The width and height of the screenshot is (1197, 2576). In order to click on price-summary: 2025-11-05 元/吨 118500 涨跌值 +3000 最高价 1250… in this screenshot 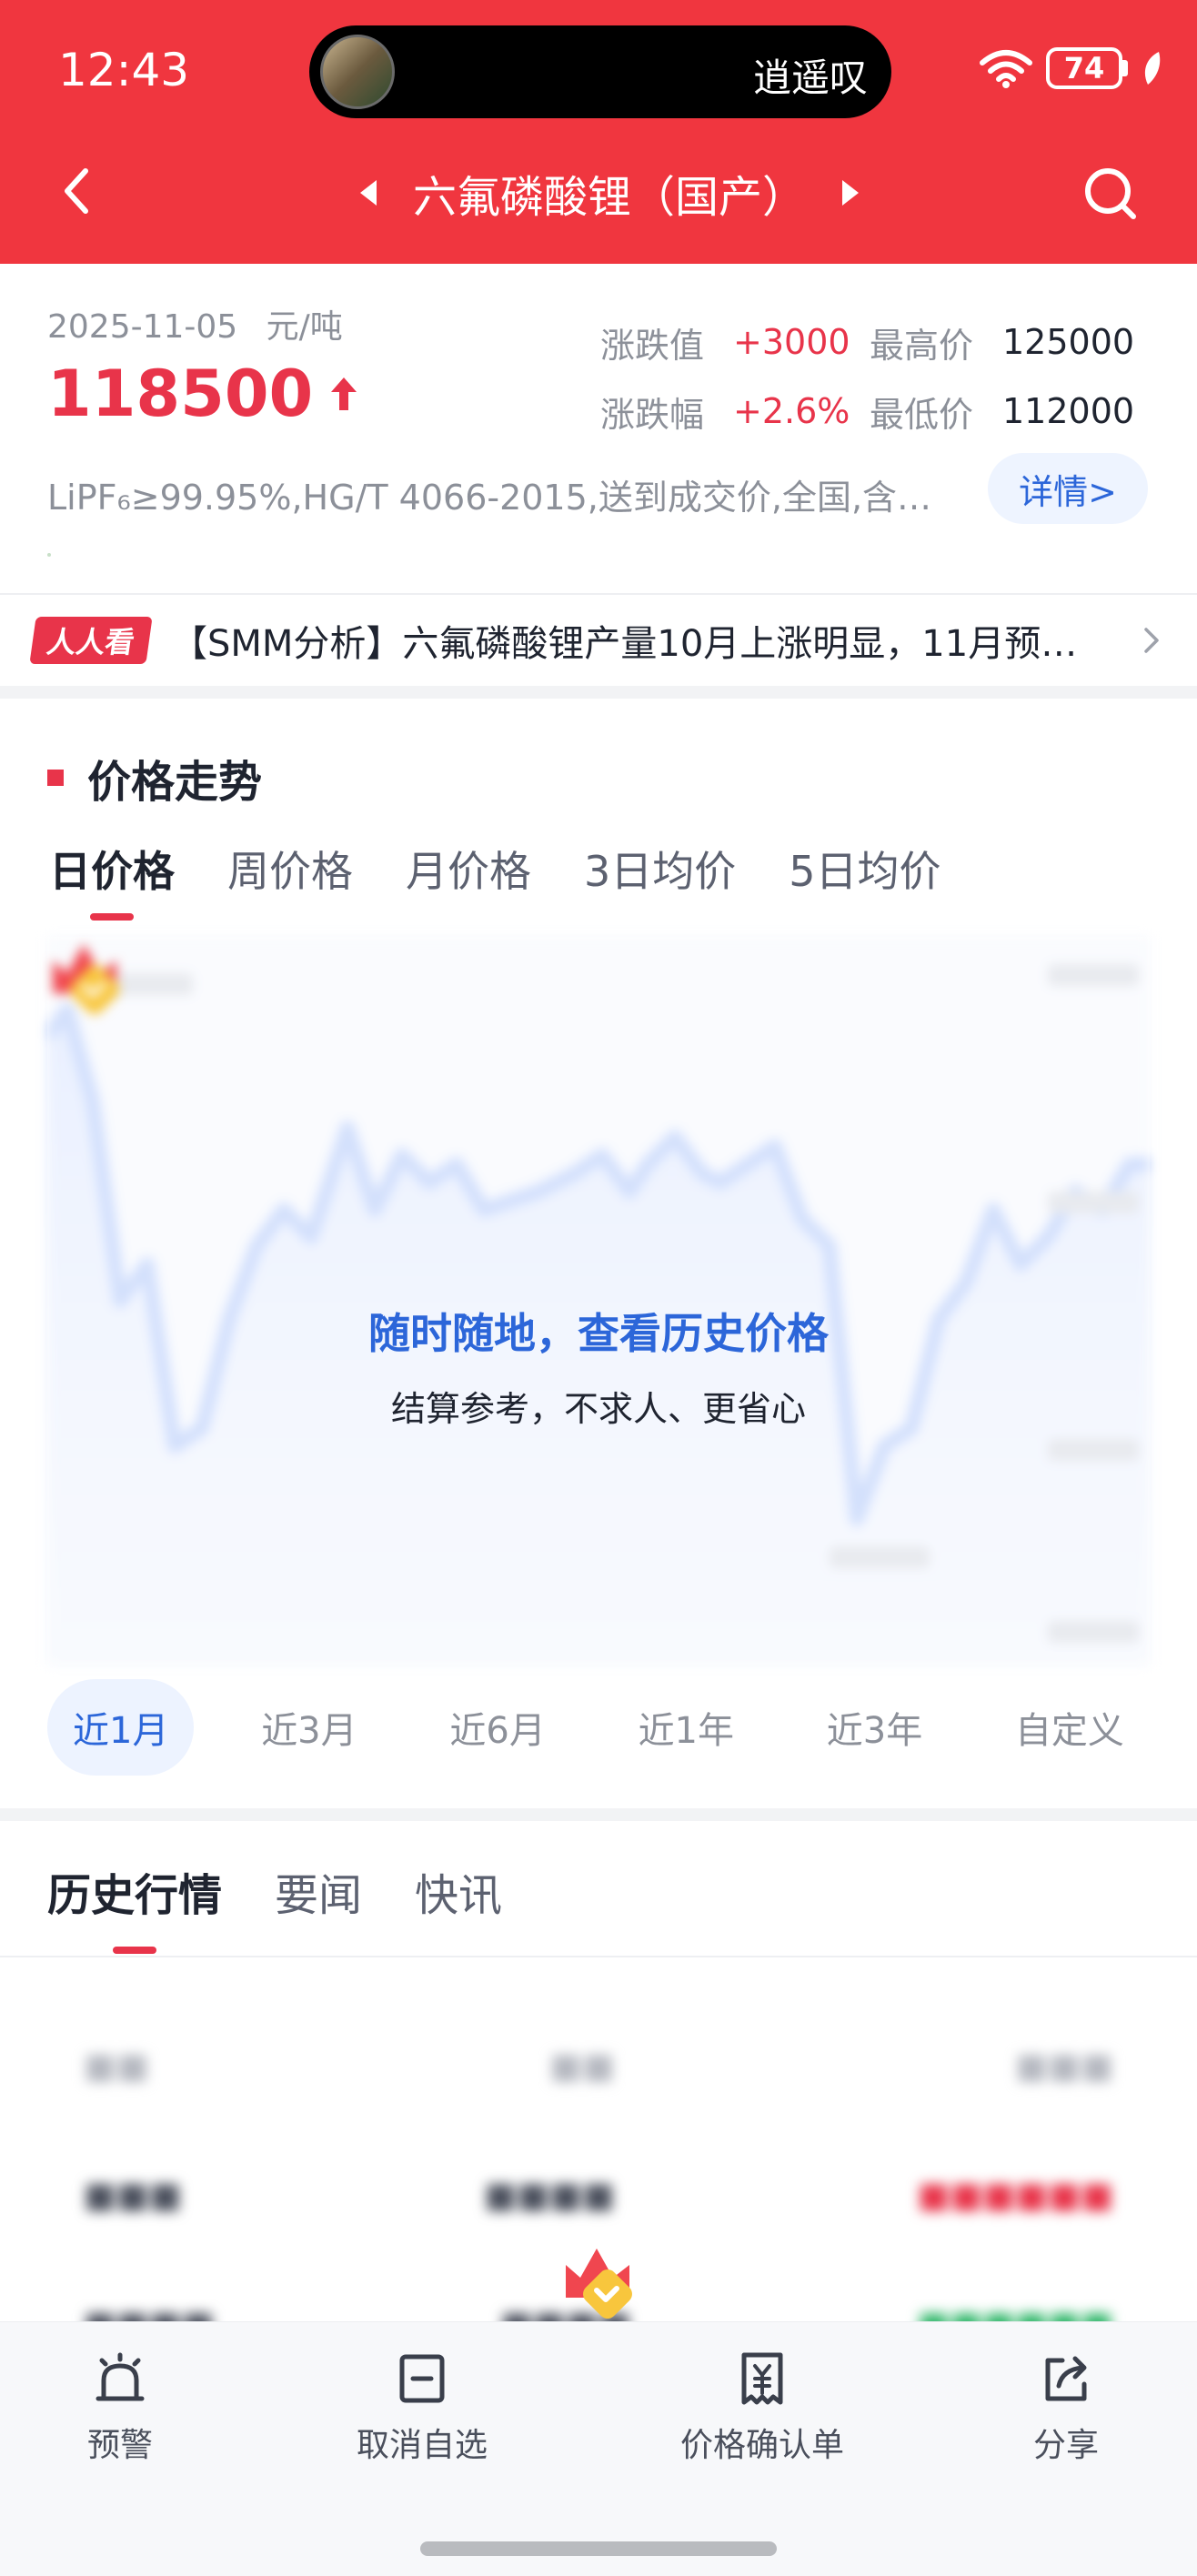, I will do `click(598, 428)`.